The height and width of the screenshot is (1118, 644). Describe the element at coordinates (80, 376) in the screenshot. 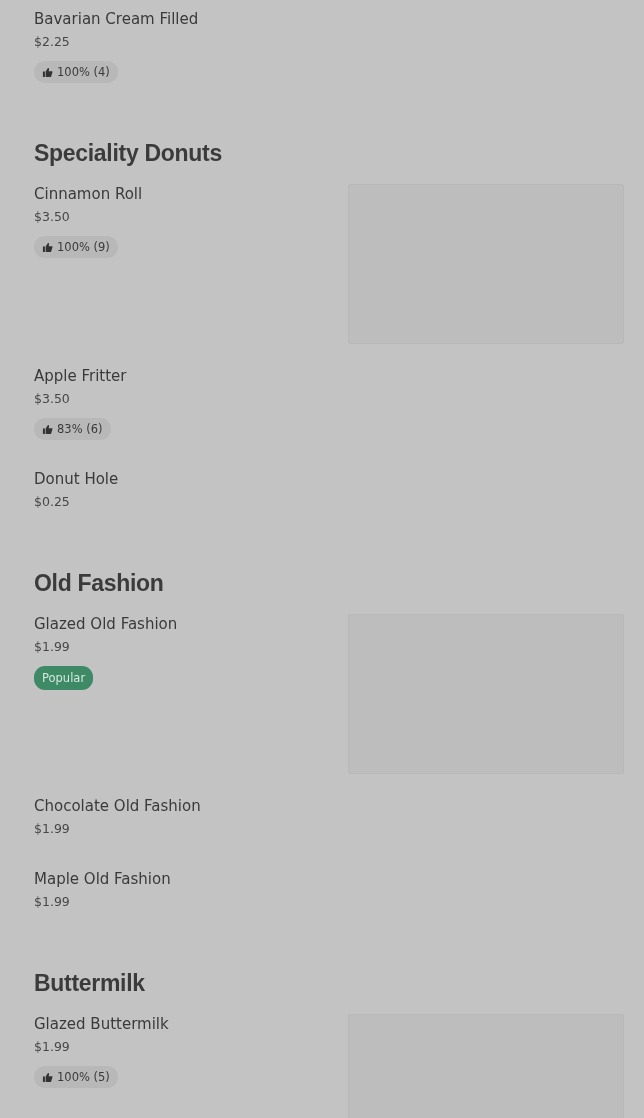

I see `item-name: Apple Fritter` at that location.